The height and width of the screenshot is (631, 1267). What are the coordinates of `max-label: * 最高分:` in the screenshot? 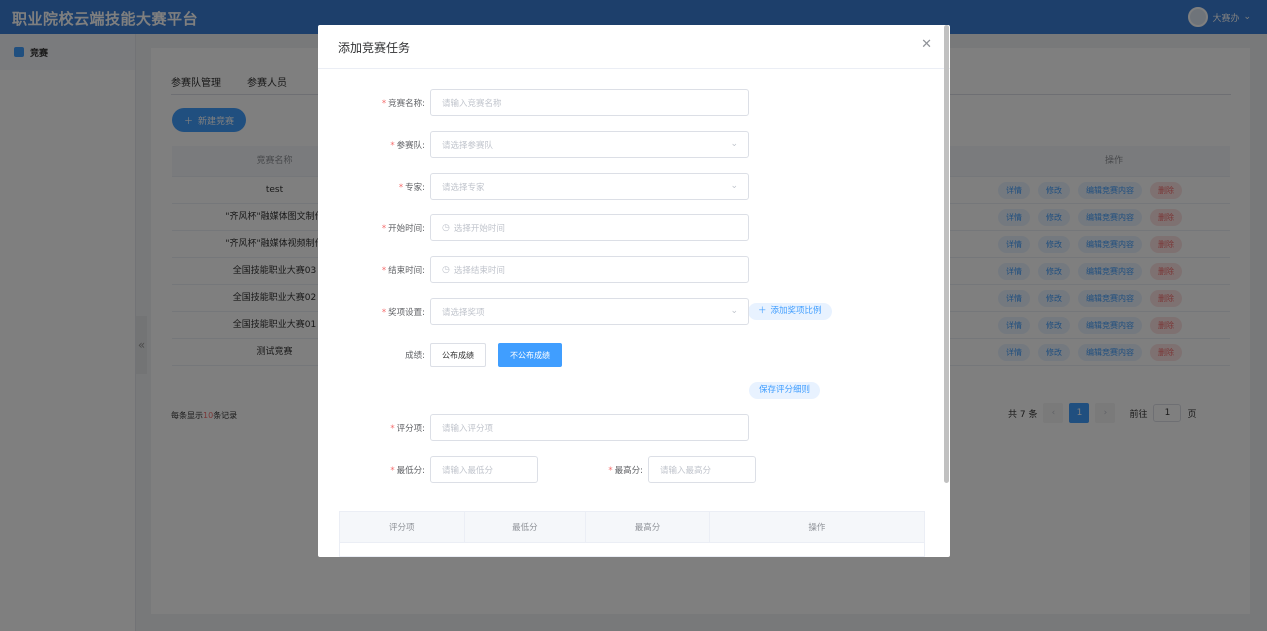 It's located at (625, 470).